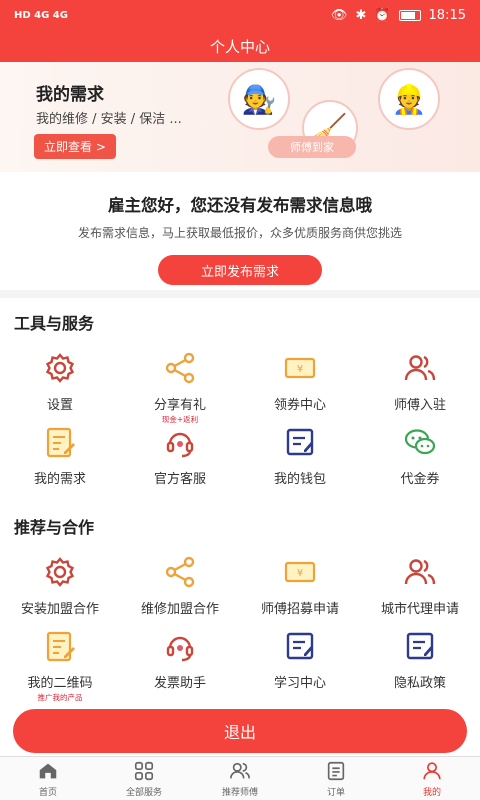 Image resolution: width=480 pixels, height=800 pixels. What do you see at coordinates (48, 772) in the screenshot?
I see `home-icon` at bounding box center [48, 772].